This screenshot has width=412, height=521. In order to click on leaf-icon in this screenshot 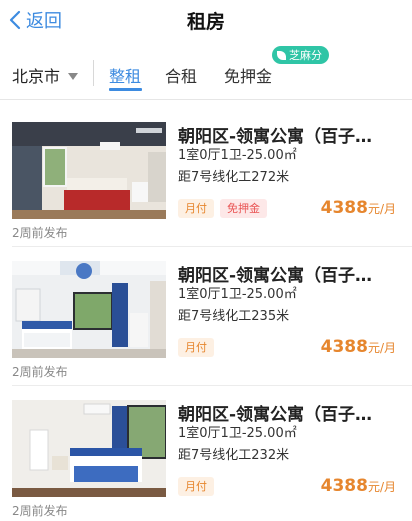, I will do `click(281, 55)`.